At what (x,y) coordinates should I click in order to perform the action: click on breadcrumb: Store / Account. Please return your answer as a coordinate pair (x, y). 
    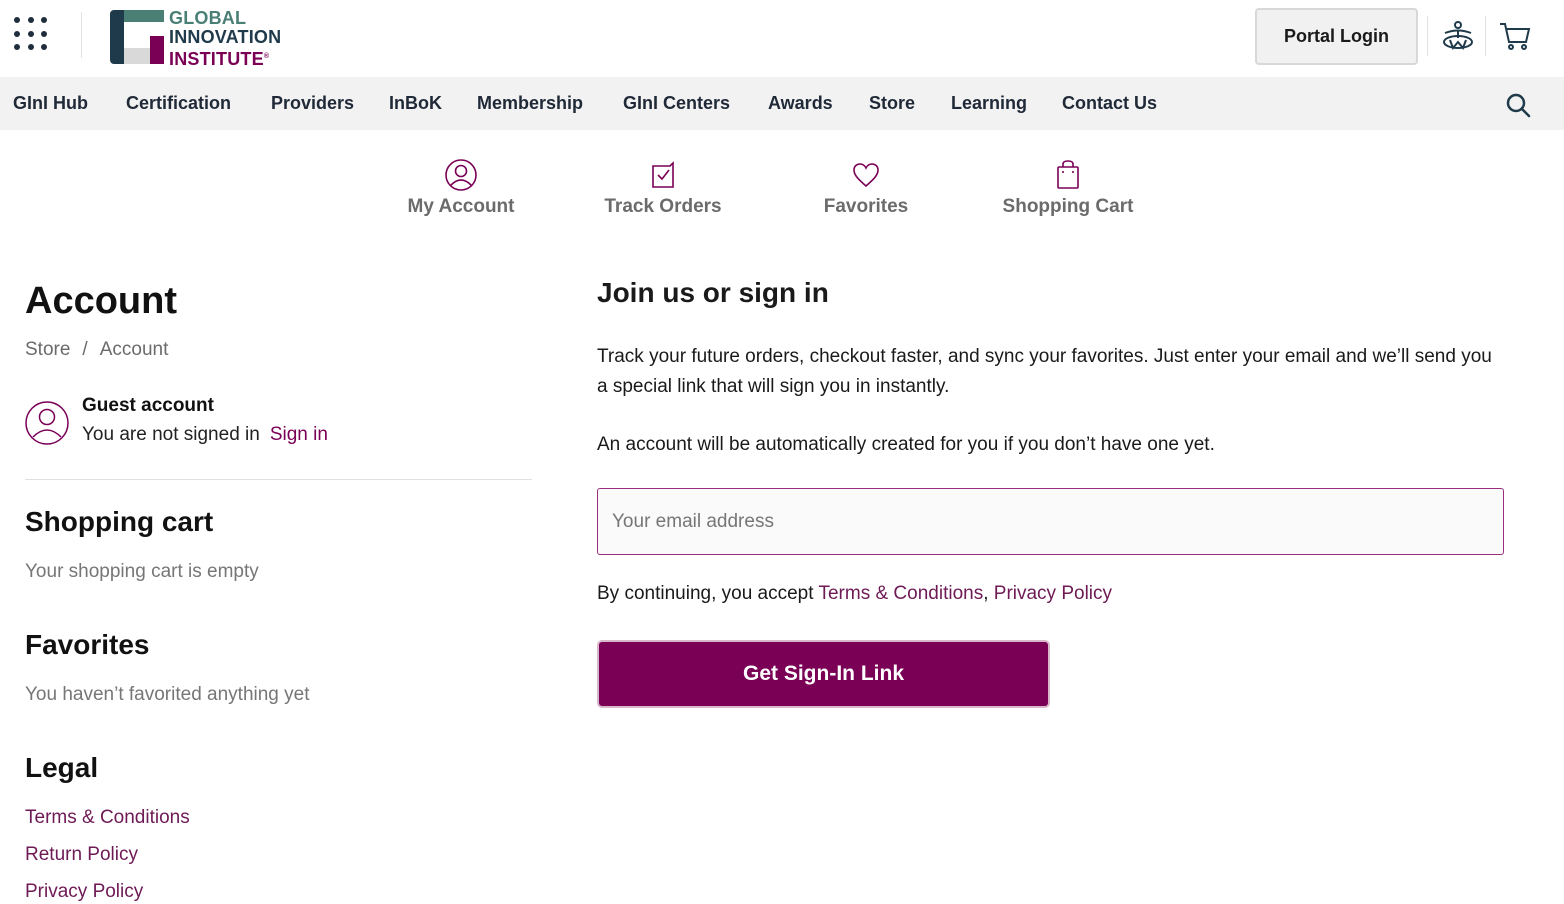
    Looking at the image, I should click on (96, 350).